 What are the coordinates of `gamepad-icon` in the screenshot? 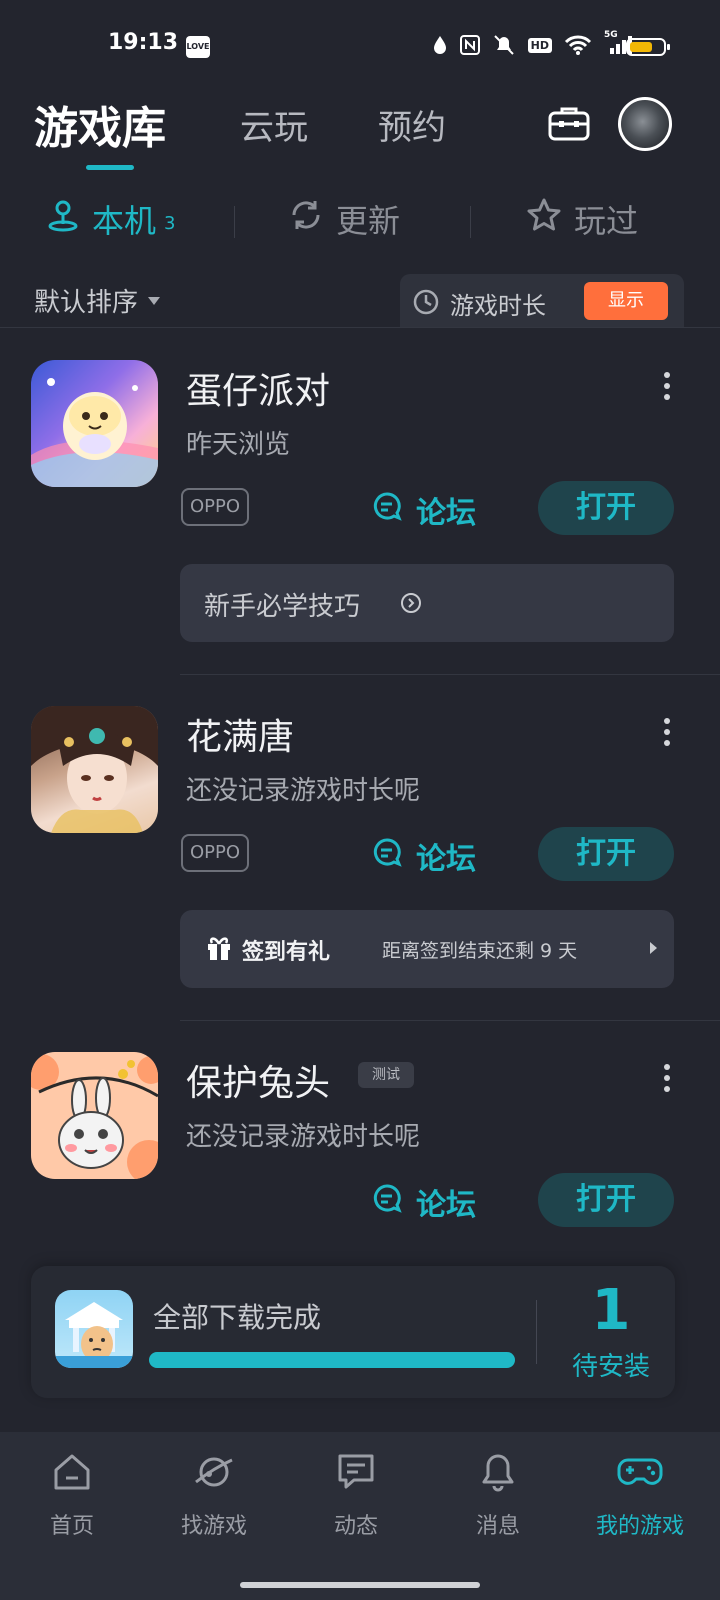 It's located at (640, 1478).